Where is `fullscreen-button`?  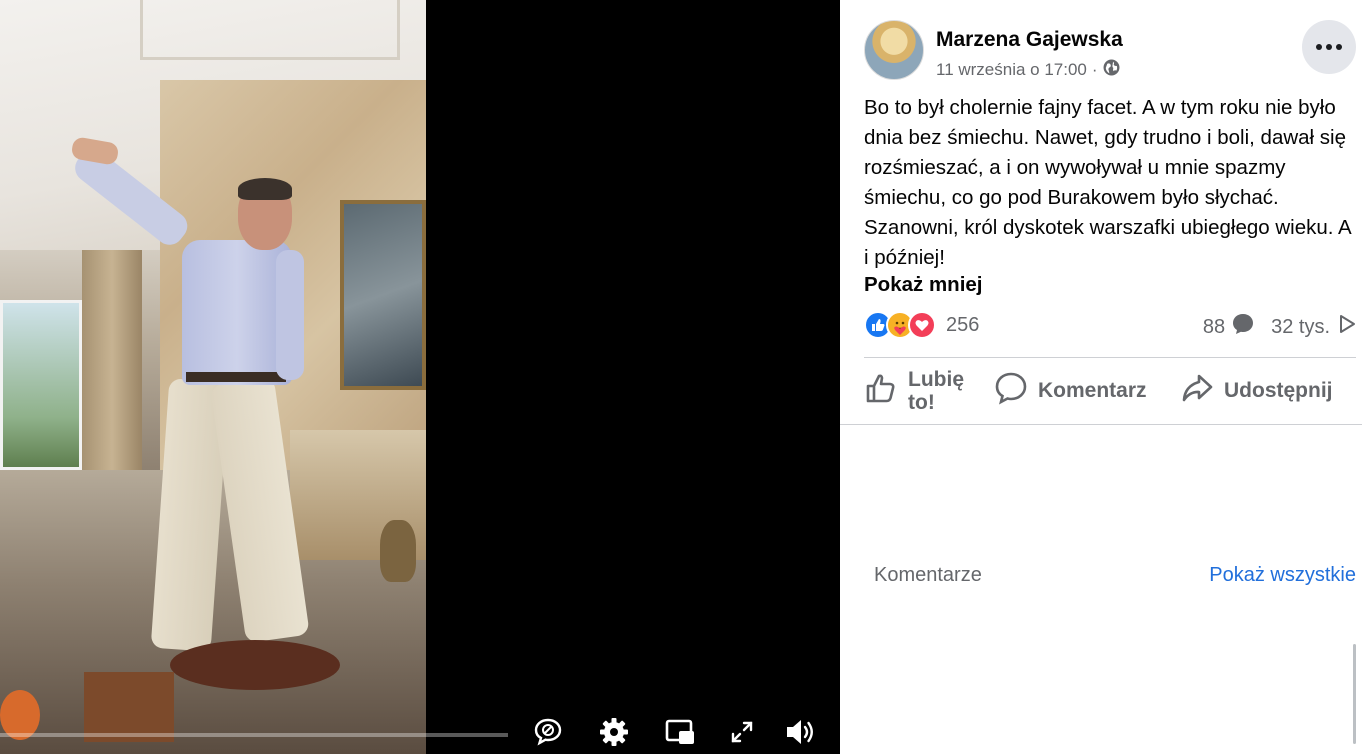 fullscreen-button is located at coordinates (742, 734).